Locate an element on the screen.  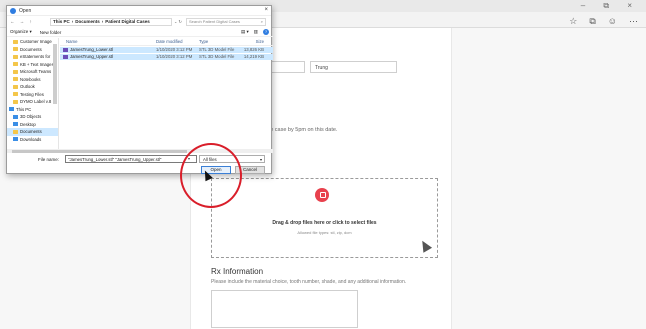
nav-item: KB + Text Images is located at coordinates (32, 65).